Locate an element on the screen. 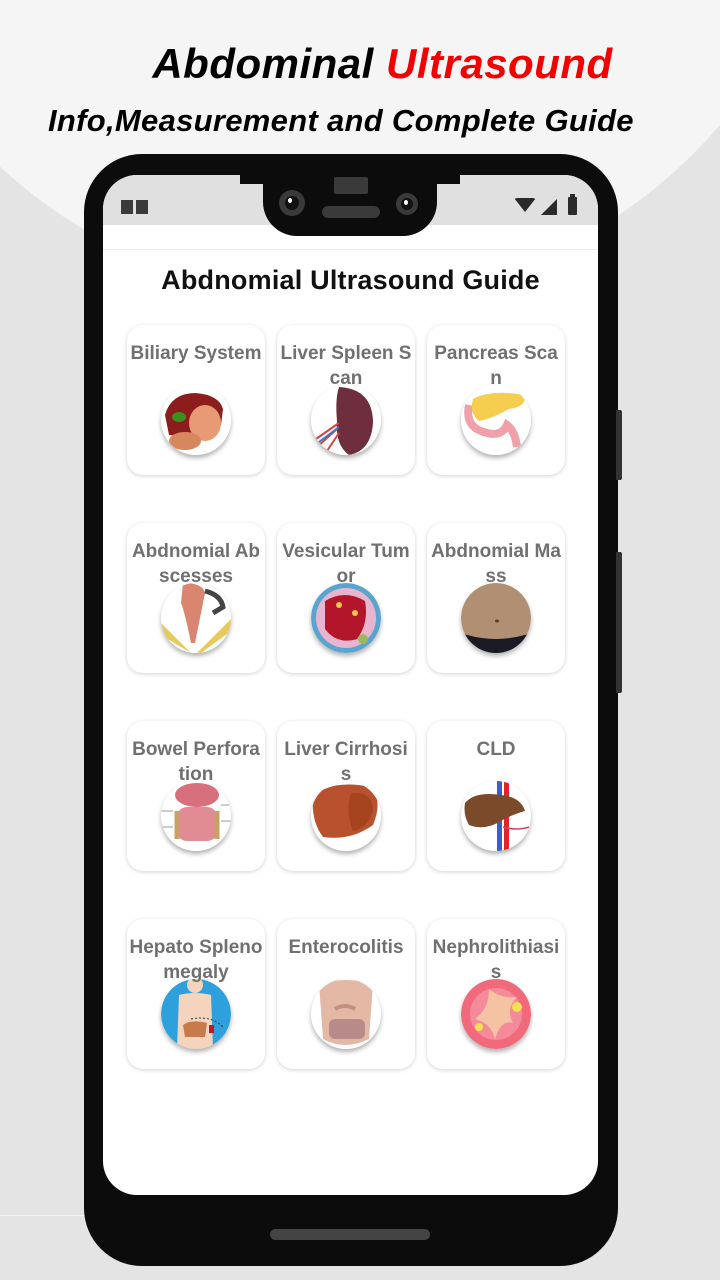  phone-power-button is located at coordinates (619, 445).